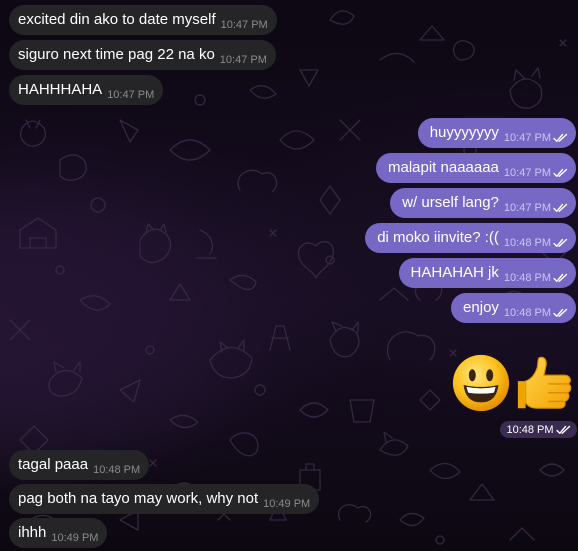  What do you see at coordinates (544, 382) in the screenshot?
I see `thumbs-up-emoji-icon` at bounding box center [544, 382].